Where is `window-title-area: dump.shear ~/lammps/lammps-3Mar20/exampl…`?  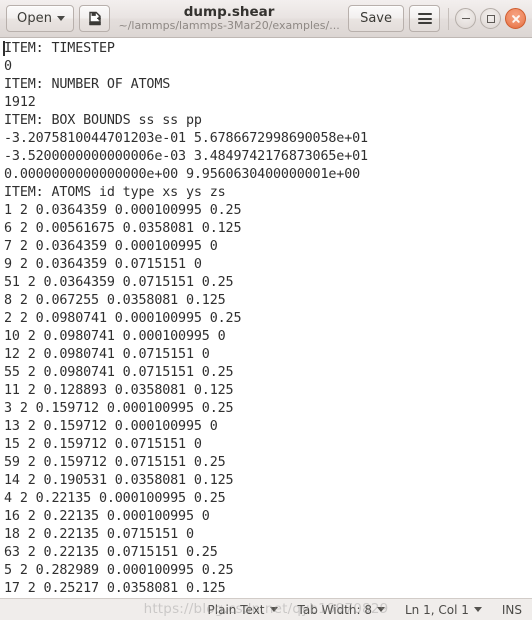
window-title-area: dump.shear ~/lammps/lammps-3Mar20/exampl… is located at coordinates (229, 18).